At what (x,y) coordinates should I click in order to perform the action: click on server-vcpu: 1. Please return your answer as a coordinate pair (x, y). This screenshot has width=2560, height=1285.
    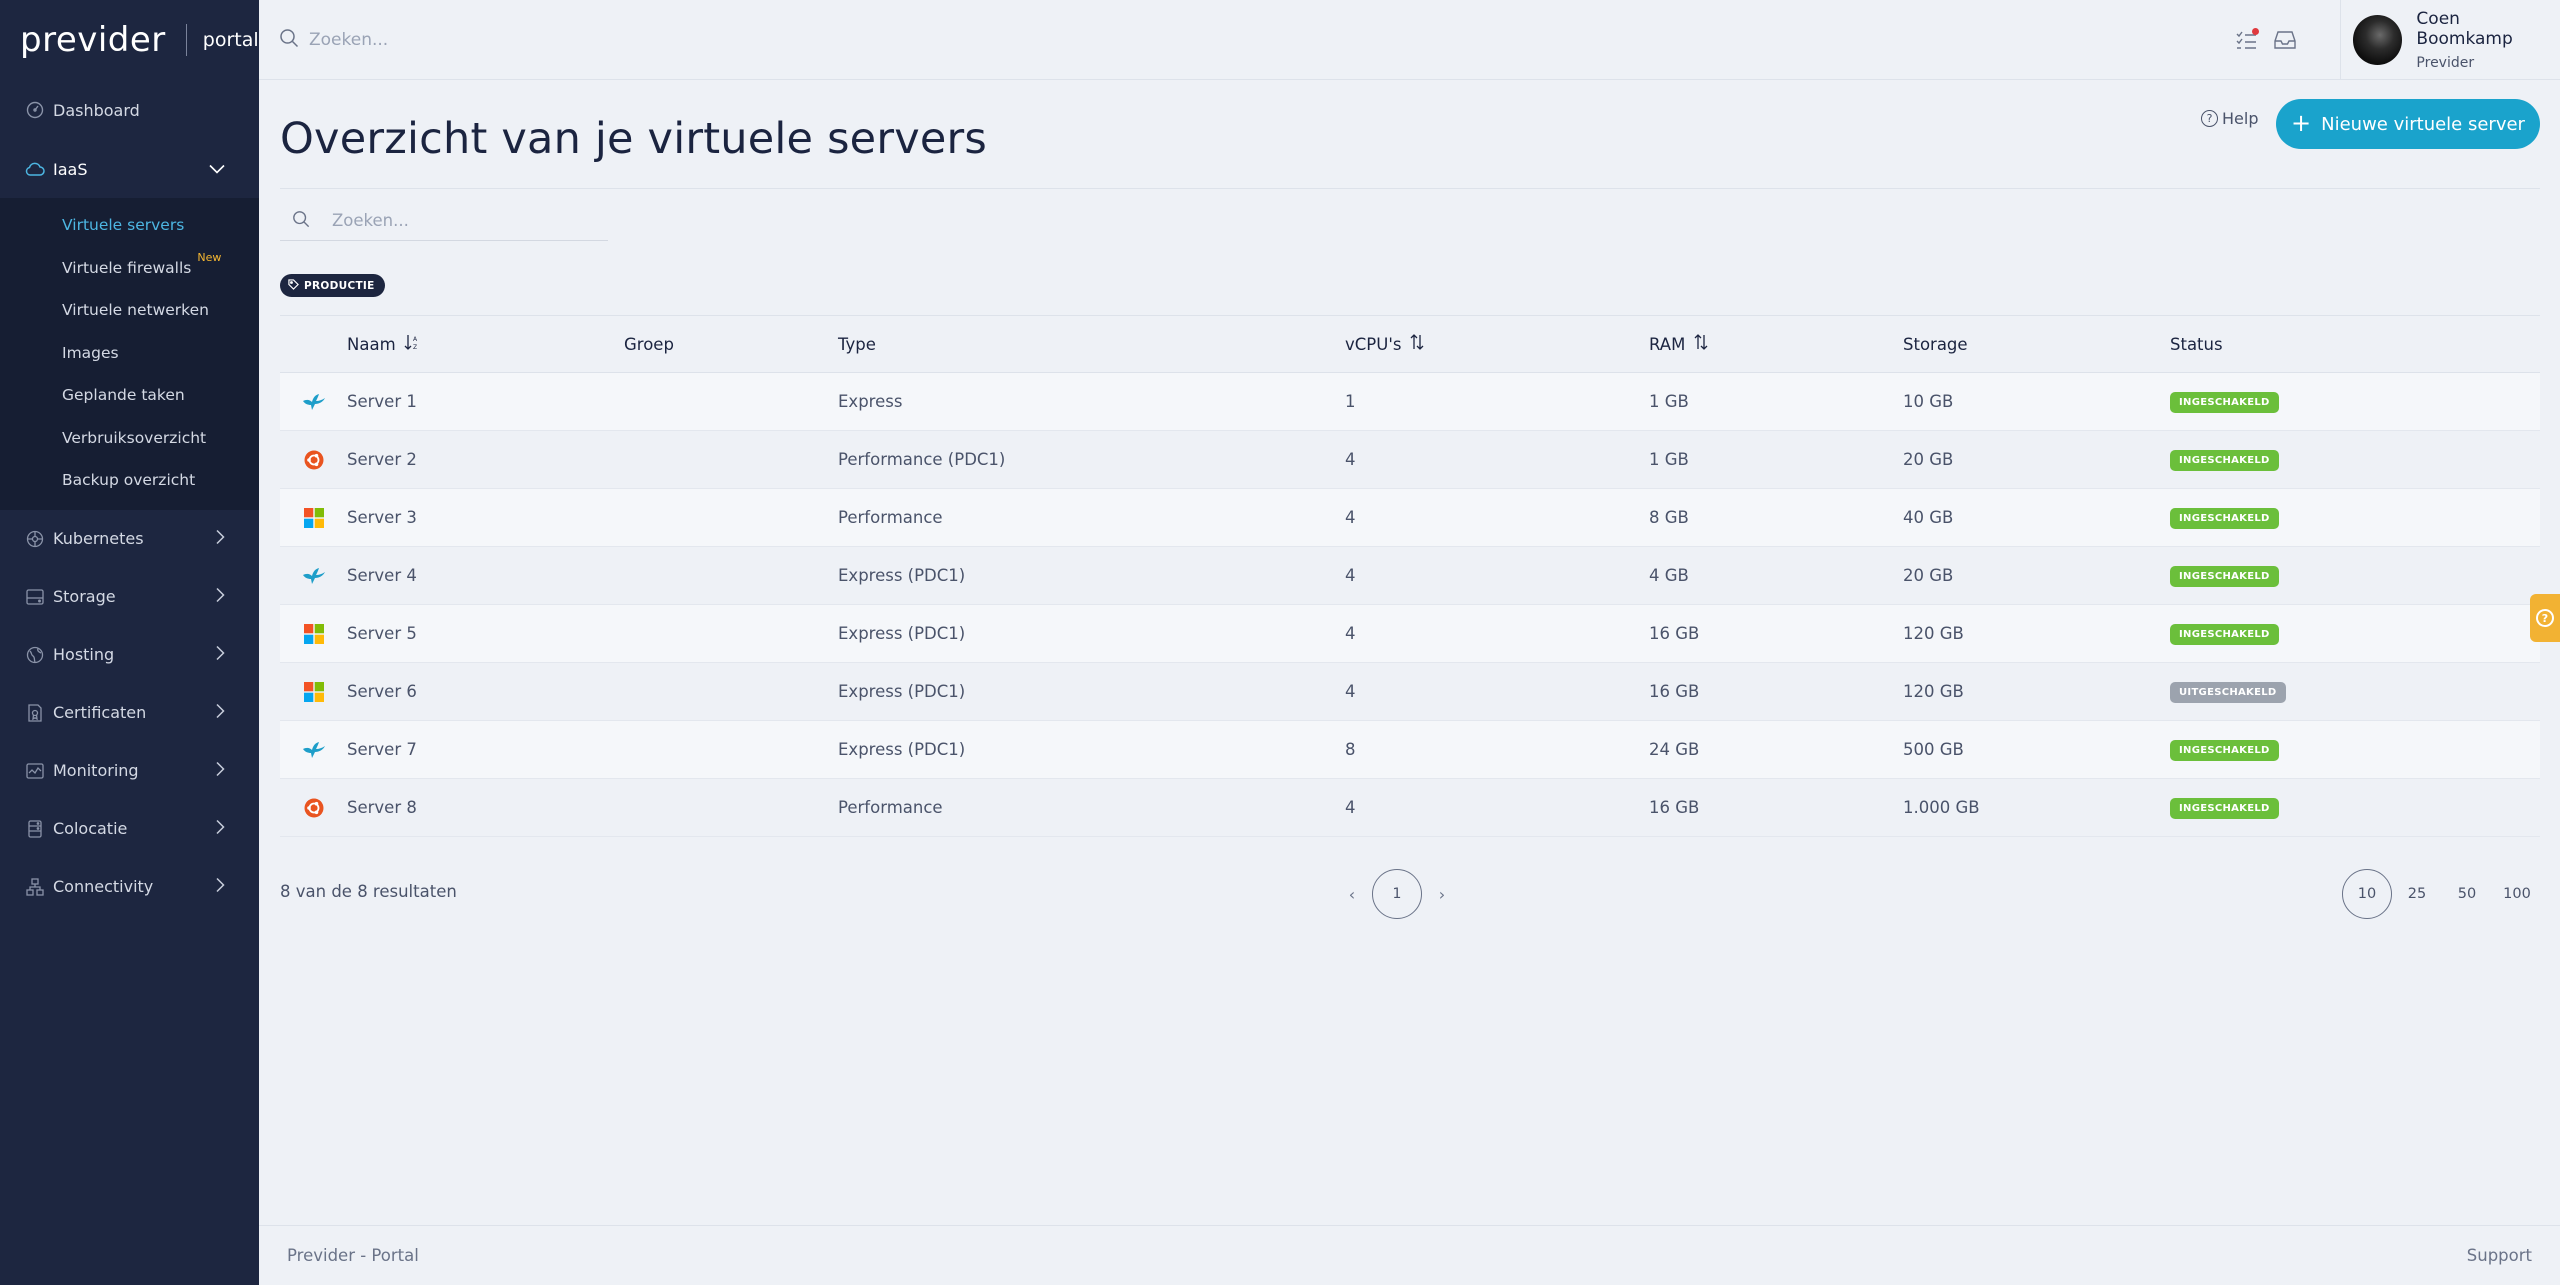
    Looking at the image, I should click on (1350, 401).